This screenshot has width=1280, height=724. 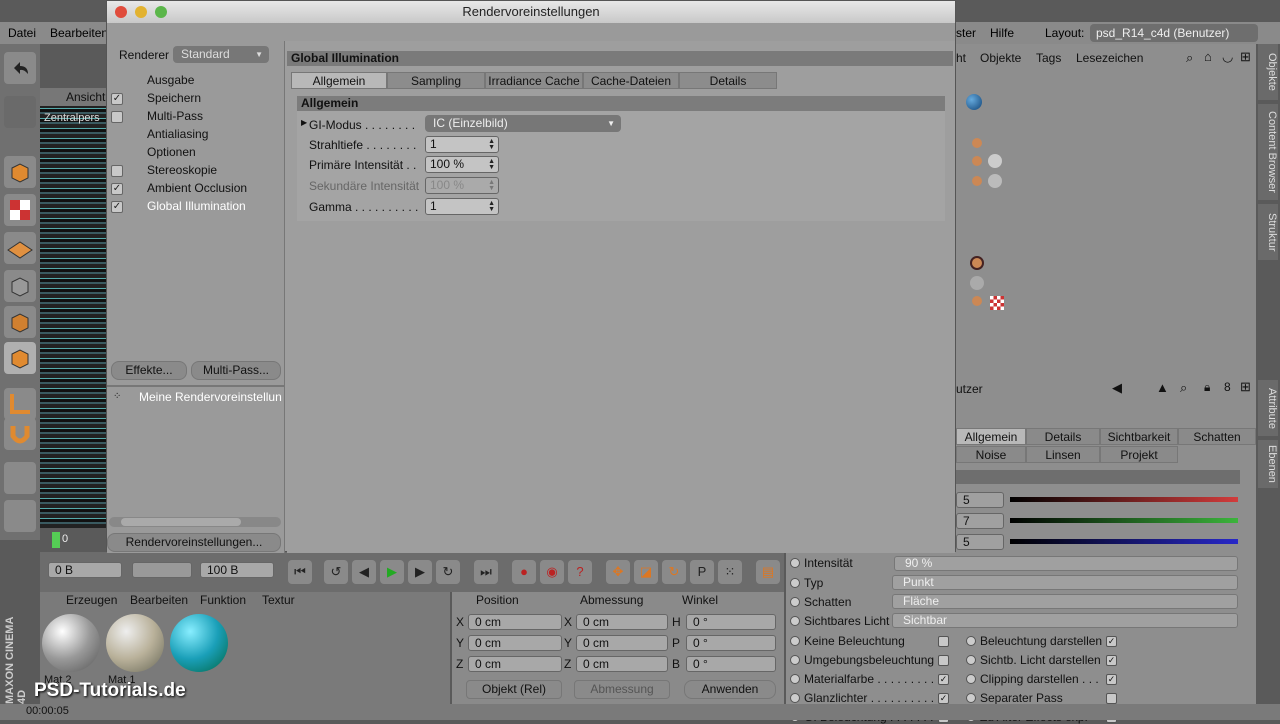 I want to click on layout-dropdown: psd_R14_c4d (Benutzer), so click(x=1174, y=33).